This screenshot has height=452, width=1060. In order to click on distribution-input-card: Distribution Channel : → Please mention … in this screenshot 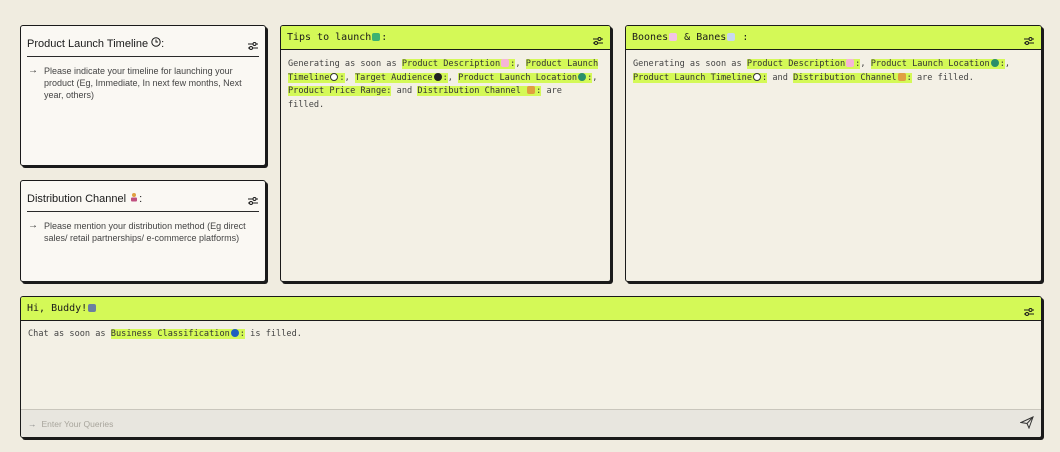, I will do `click(143, 231)`.